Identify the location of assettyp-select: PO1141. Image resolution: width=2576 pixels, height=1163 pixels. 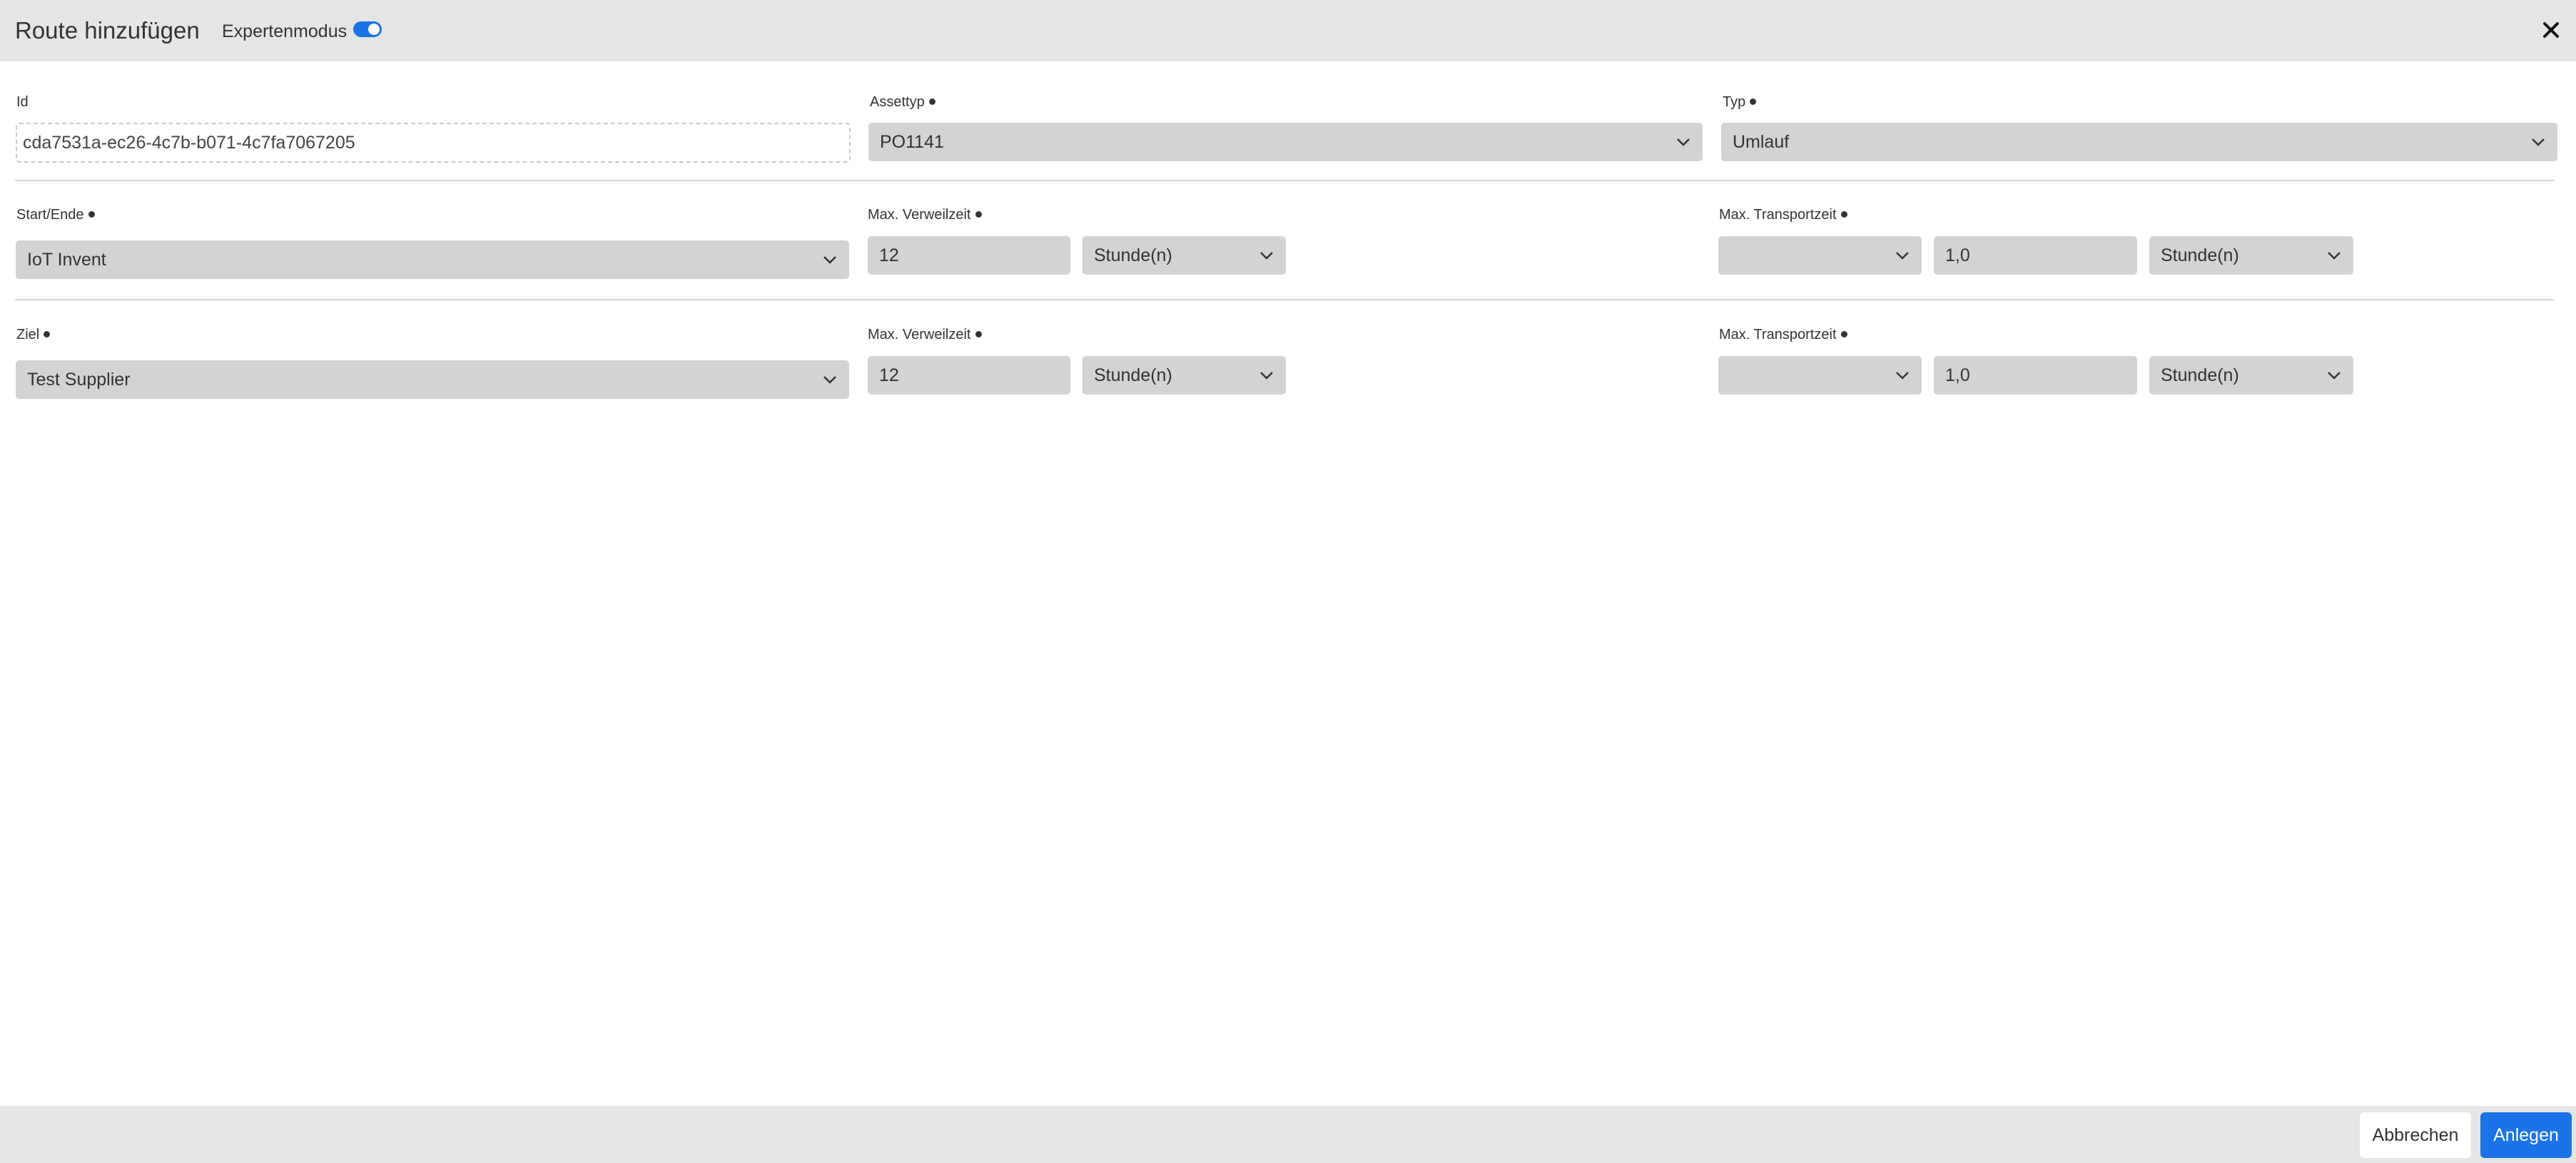
(1285, 142).